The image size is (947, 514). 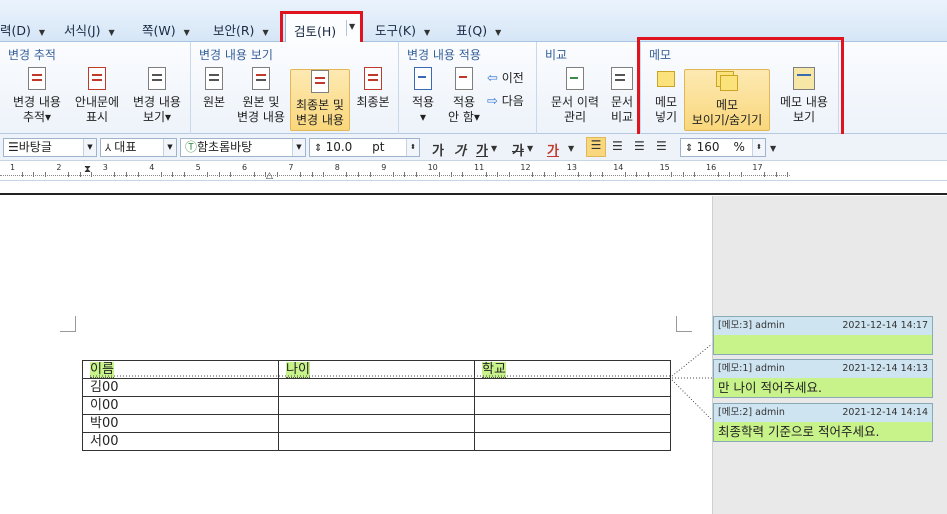 What do you see at coordinates (823, 369) in the screenshot?
I see `memo-header: [메모:1] admin 2021-12-14 14:13` at bounding box center [823, 369].